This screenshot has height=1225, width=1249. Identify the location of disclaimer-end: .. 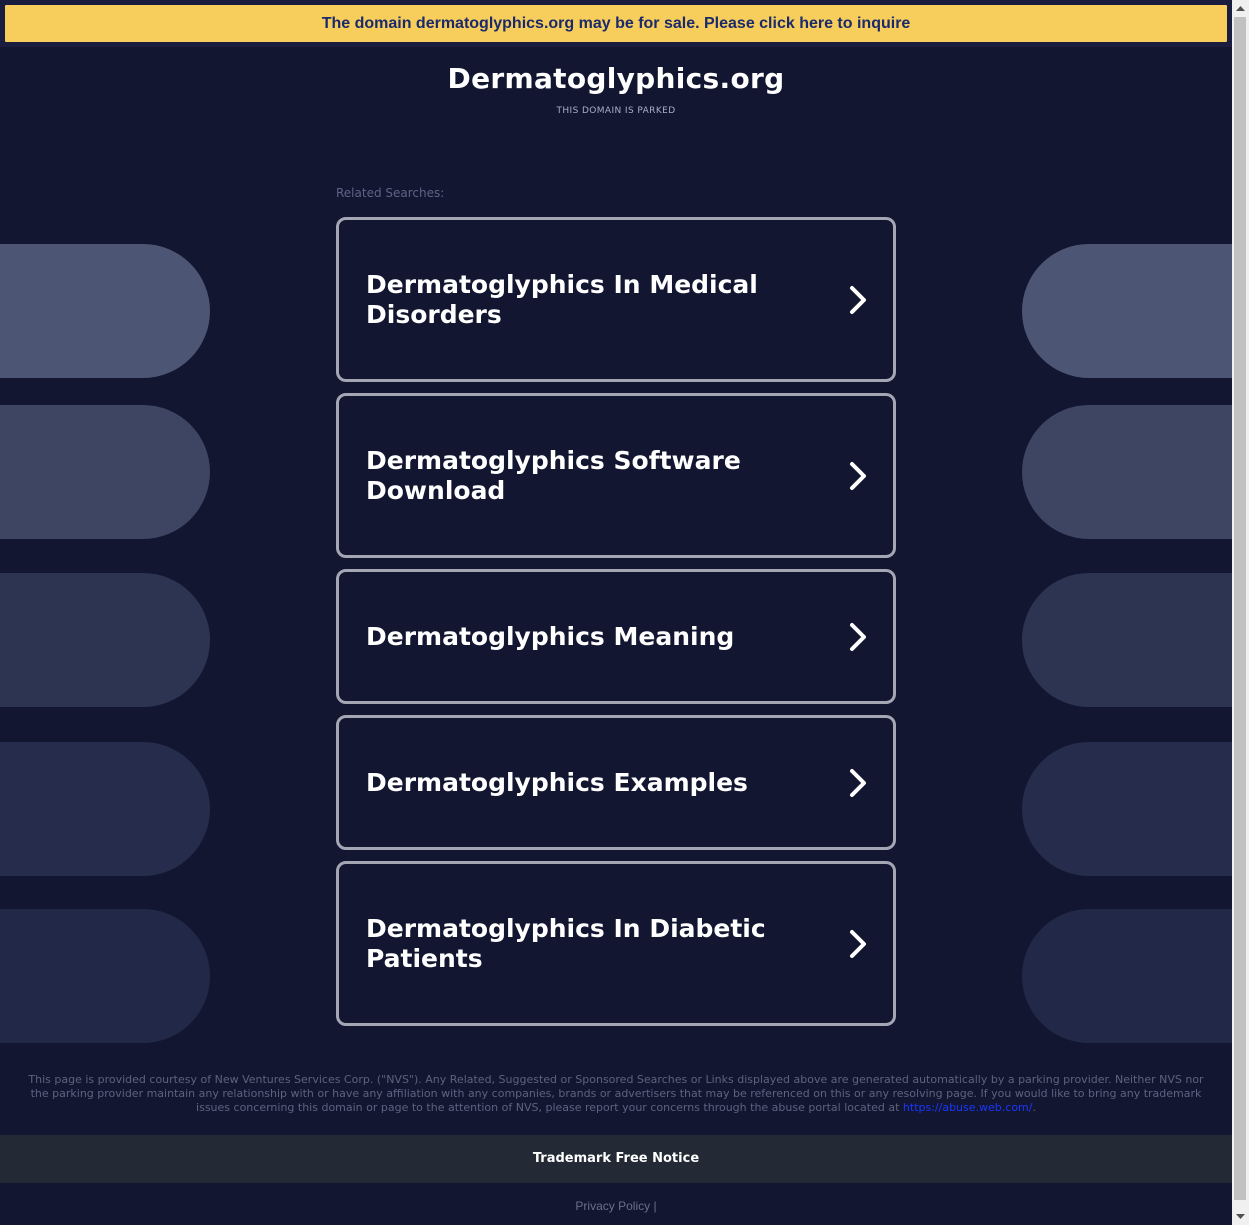
(1034, 1107).